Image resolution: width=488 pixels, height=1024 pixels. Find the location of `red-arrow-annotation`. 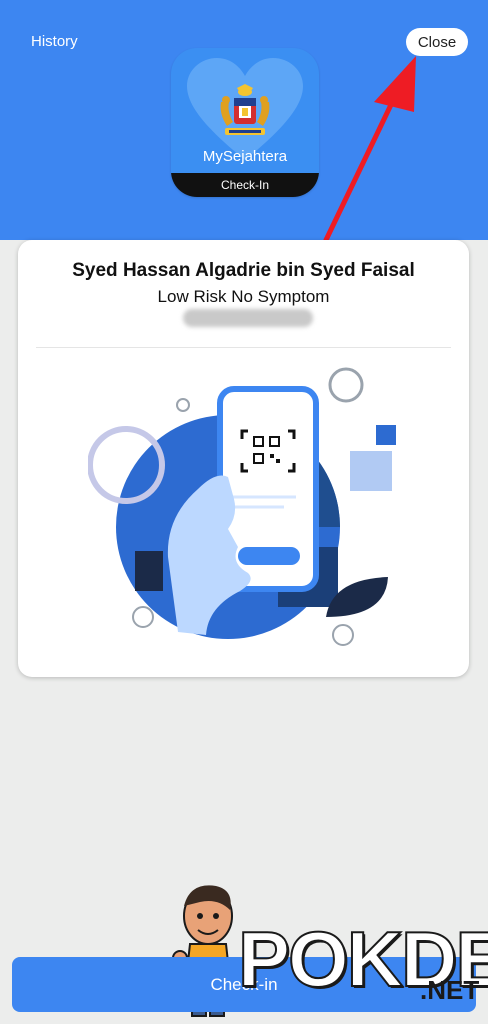

red-arrow-annotation is located at coordinates (369, 149).